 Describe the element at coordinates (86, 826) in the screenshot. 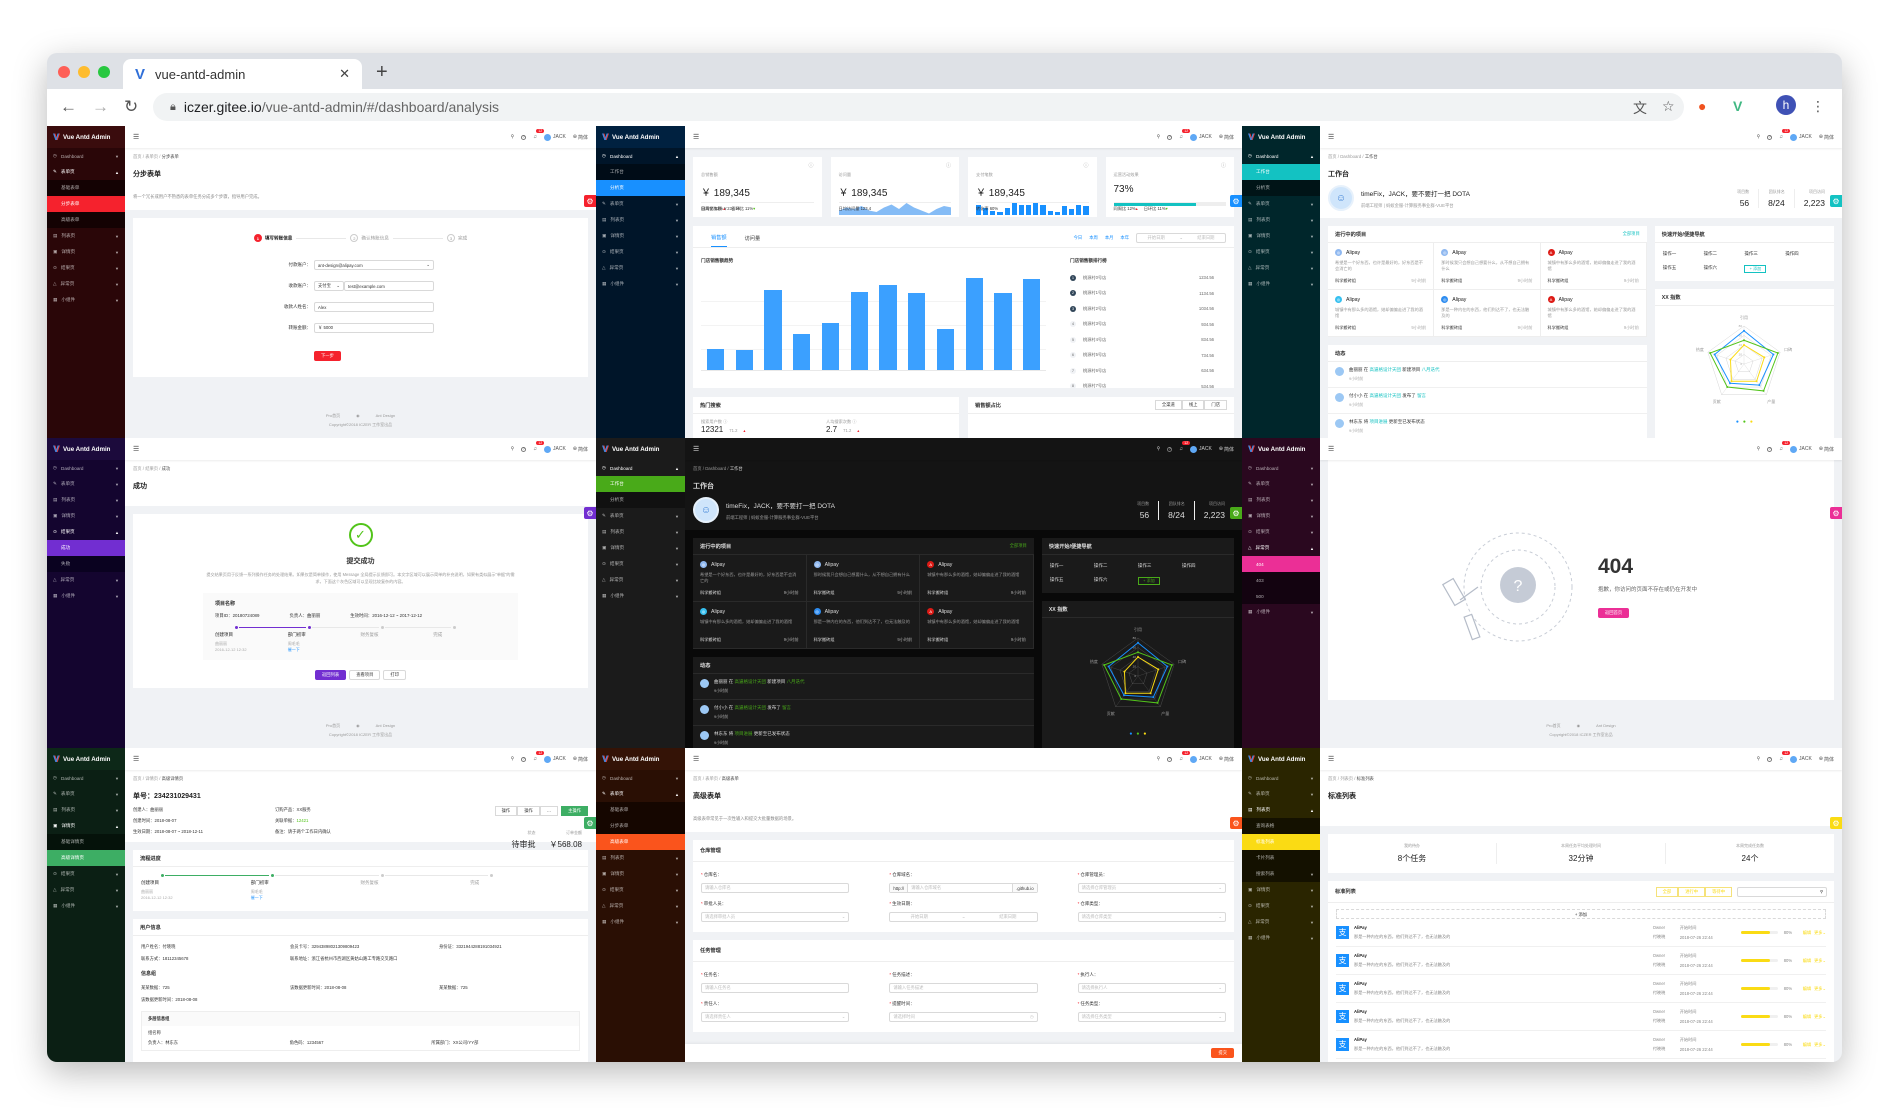

I see `sidebar-item-3: ▣ 详情页 ▲` at that location.